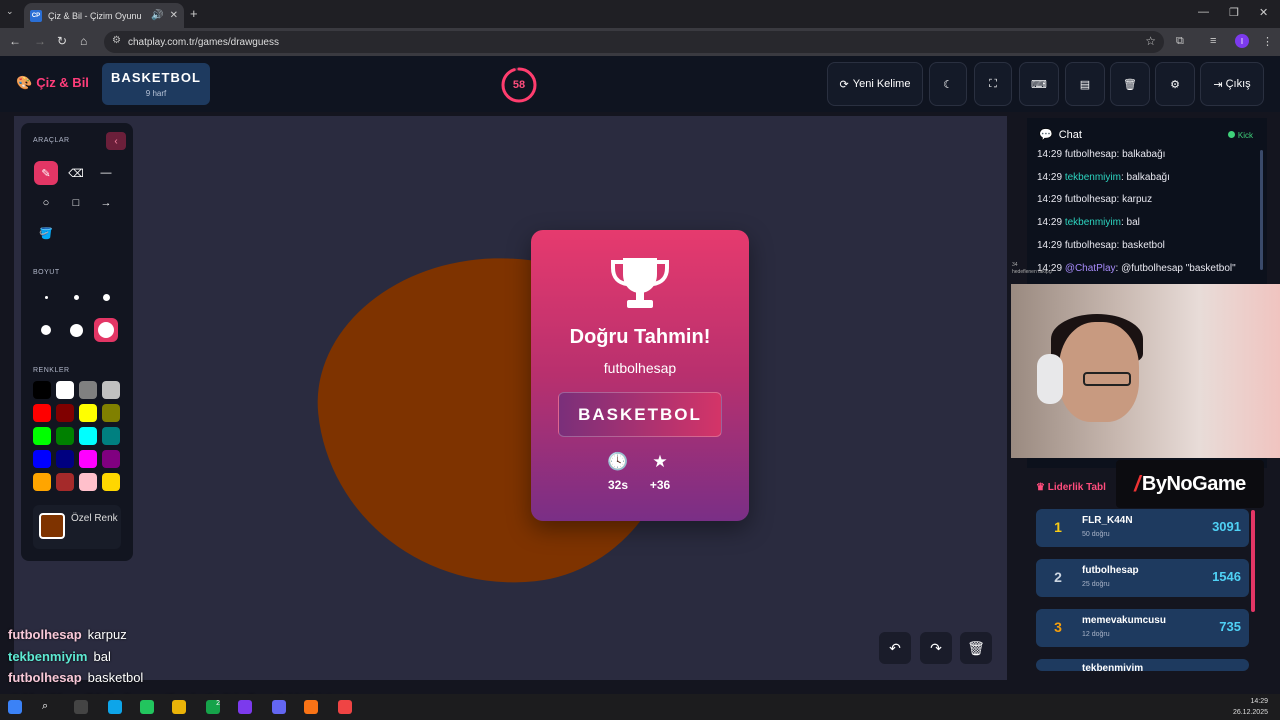  Describe the element at coordinates (1267, 41) in the screenshot. I see `menu-icon: ⋮` at that location.